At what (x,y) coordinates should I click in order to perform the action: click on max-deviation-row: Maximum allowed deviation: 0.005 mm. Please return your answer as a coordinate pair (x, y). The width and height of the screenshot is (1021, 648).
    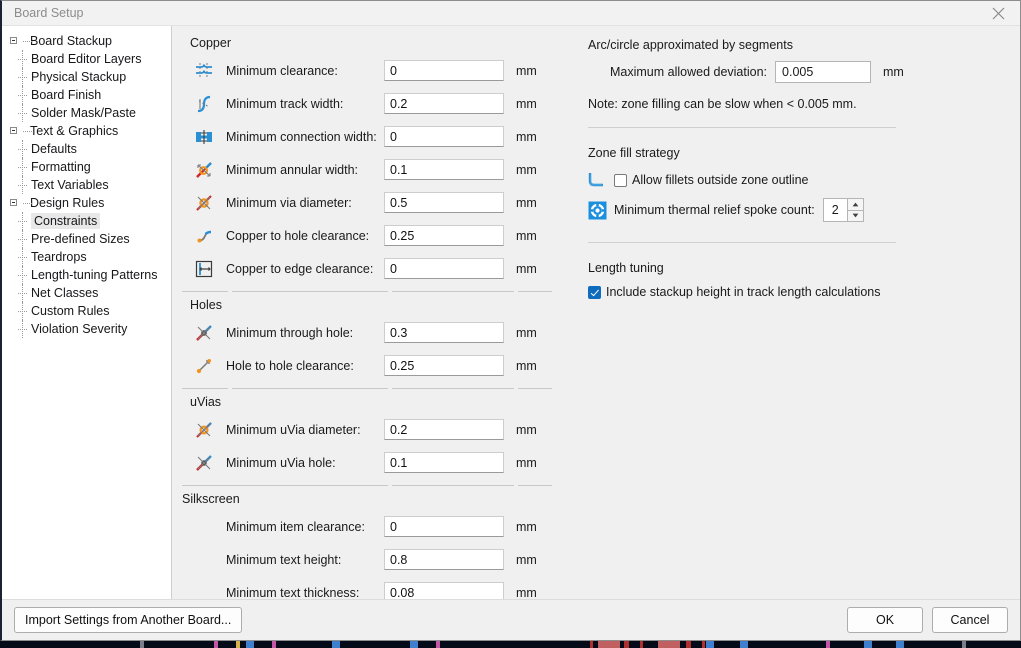
    Looking at the image, I should click on (807, 72).